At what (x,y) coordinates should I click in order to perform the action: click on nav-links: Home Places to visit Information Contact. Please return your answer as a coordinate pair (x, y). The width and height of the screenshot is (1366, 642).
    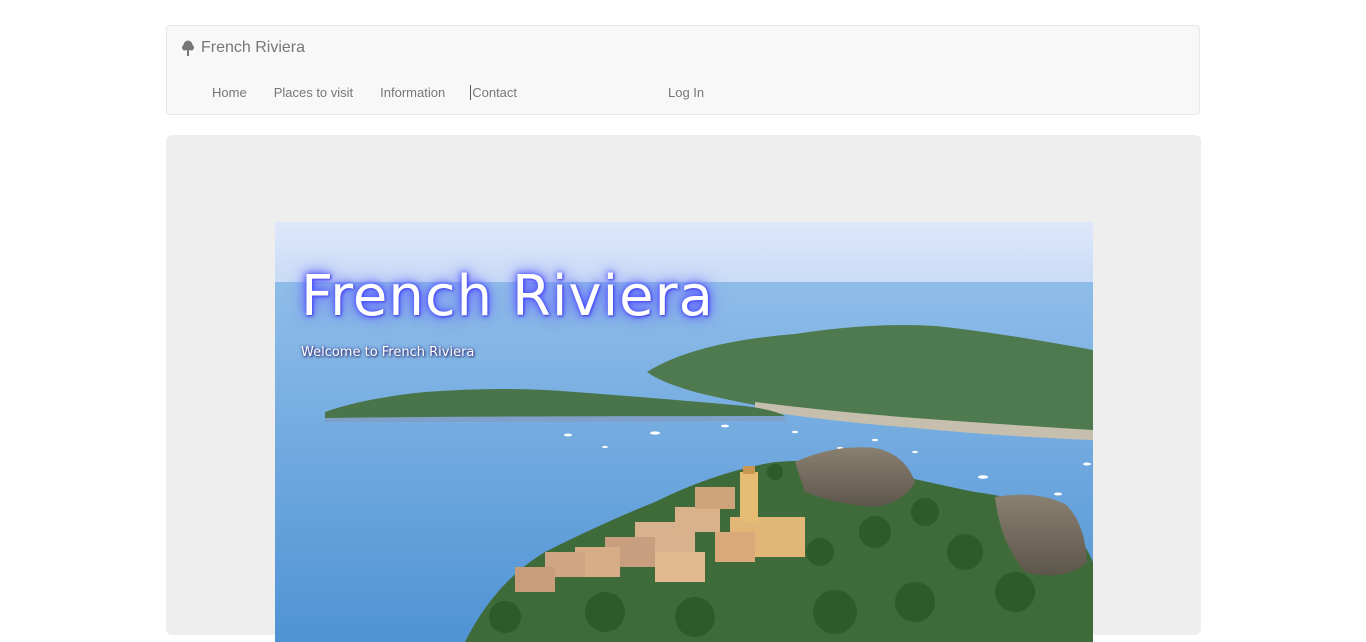
    Looking at the image, I should click on (378, 92).